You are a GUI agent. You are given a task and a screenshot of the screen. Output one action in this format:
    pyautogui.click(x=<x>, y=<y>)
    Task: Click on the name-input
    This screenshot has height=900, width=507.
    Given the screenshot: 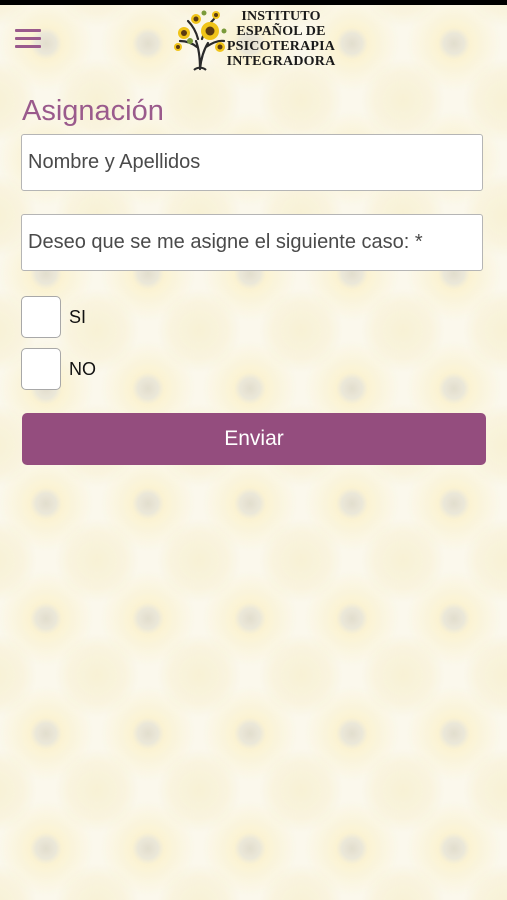 What is the action you would take?
    pyautogui.click(x=252, y=162)
    